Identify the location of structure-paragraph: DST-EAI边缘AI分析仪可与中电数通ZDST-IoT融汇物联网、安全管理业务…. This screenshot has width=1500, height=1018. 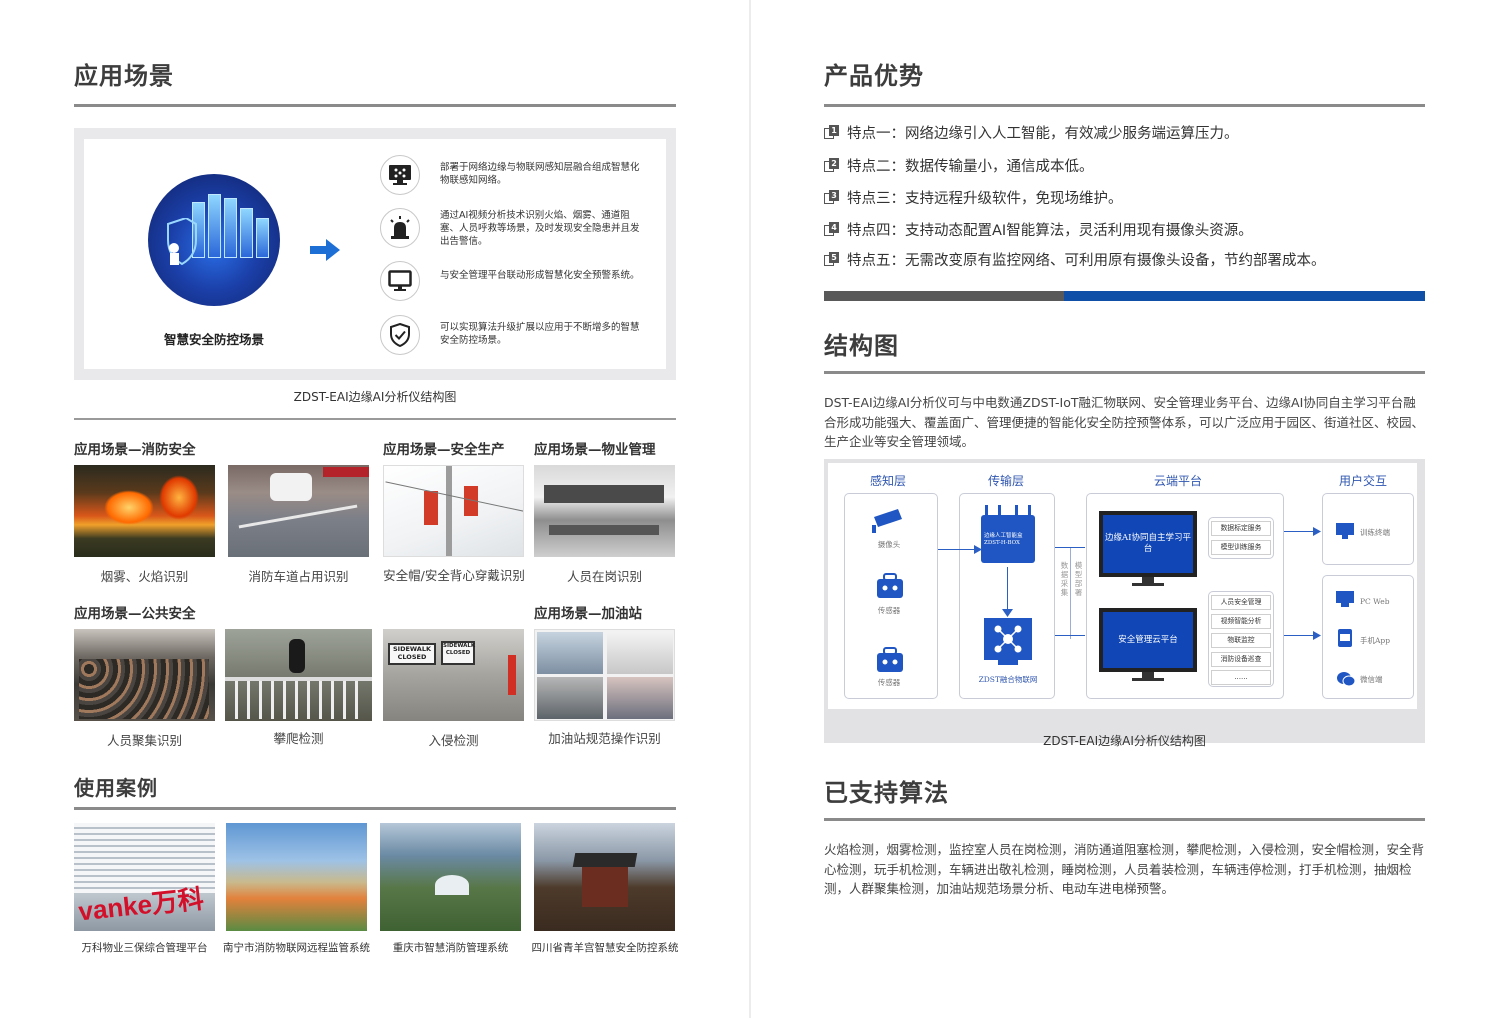
(1124, 422).